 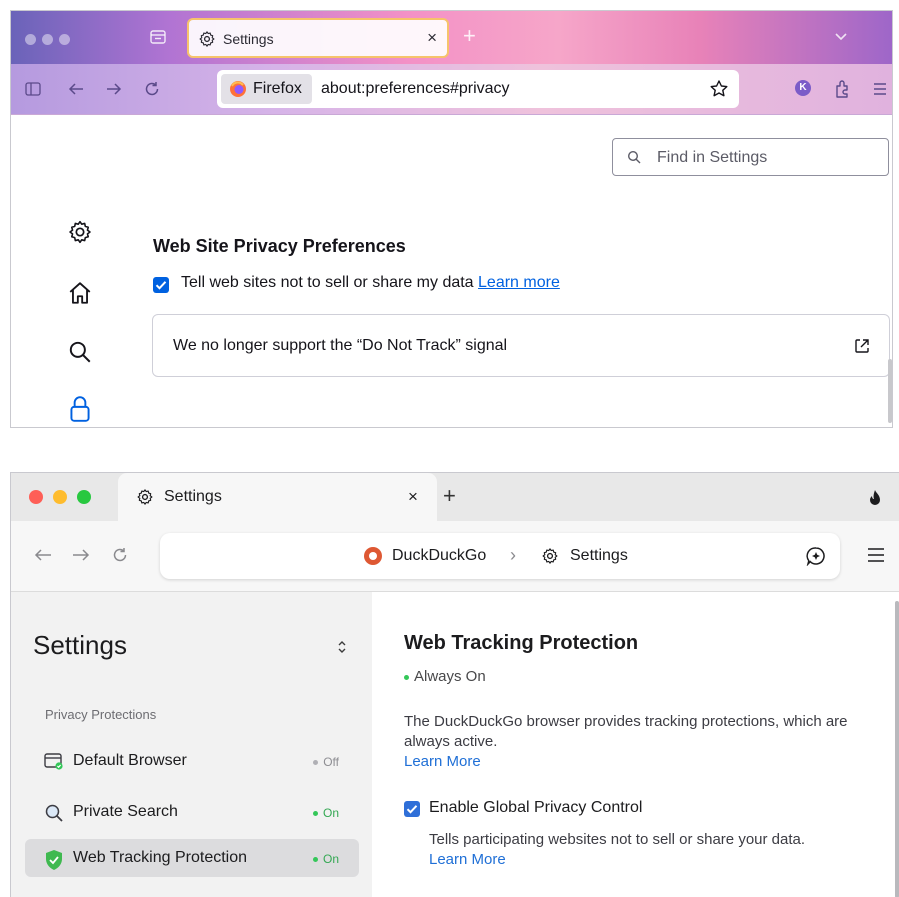 I want to click on sidebar-title: Settings, so click(x=80, y=645).